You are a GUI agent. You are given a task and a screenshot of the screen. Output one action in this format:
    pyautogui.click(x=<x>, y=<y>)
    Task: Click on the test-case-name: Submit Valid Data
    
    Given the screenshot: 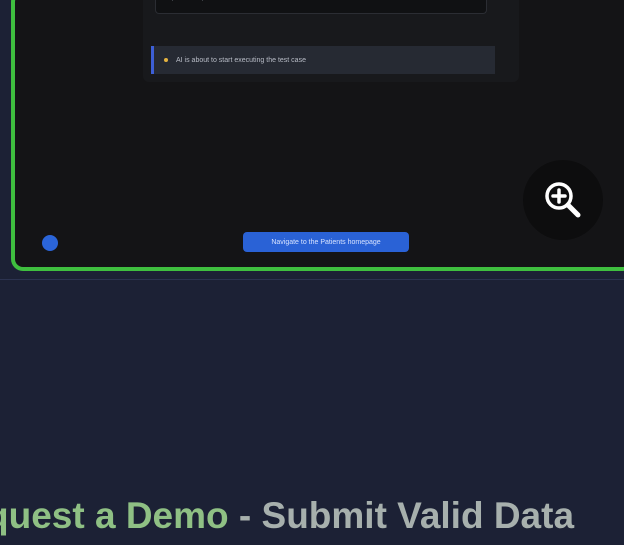 What is the action you would take?
    pyautogui.click(x=418, y=515)
    